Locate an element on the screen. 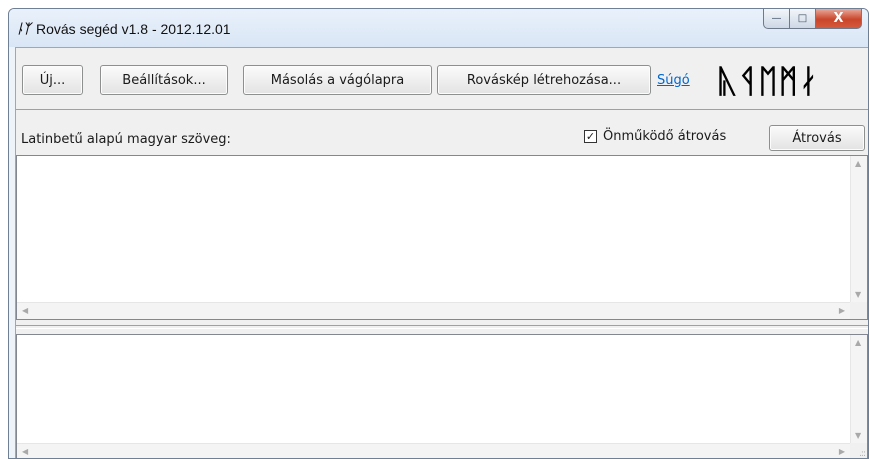 Image resolution: width=869 pixels, height=459 pixels. close-button: X is located at coordinates (839, 19).